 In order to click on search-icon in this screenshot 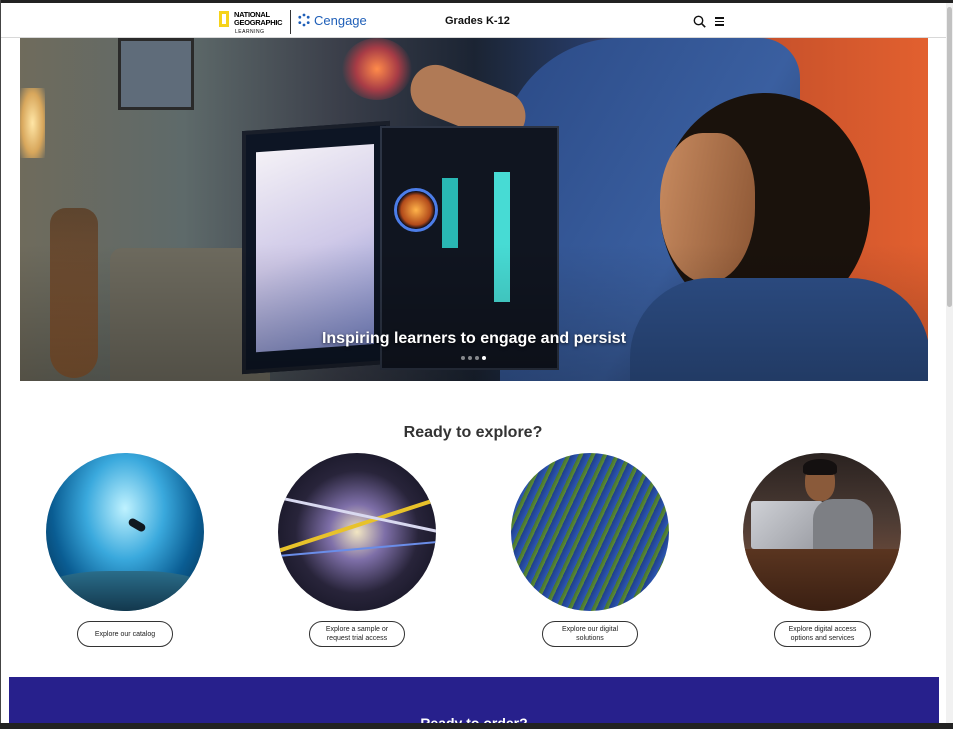, I will do `click(699, 21)`.